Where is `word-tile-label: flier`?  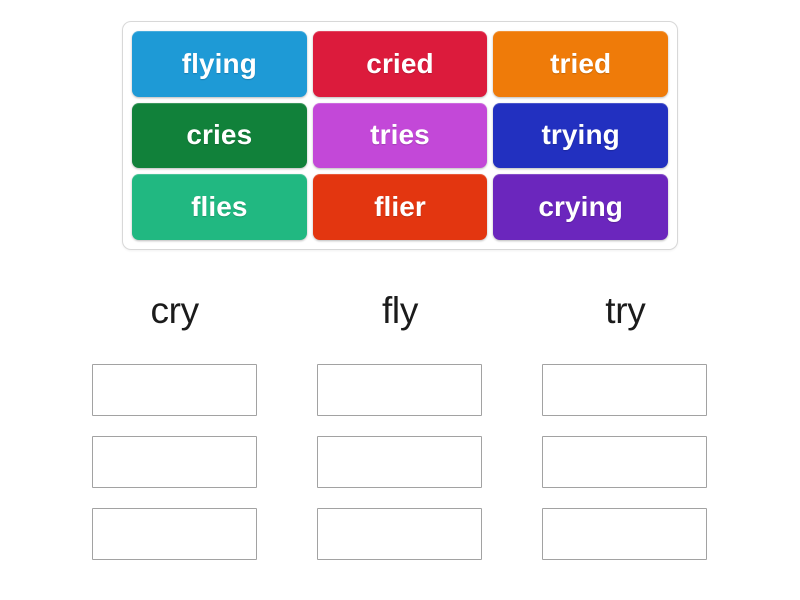 word-tile-label: flier is located at coordinates (400, 207).